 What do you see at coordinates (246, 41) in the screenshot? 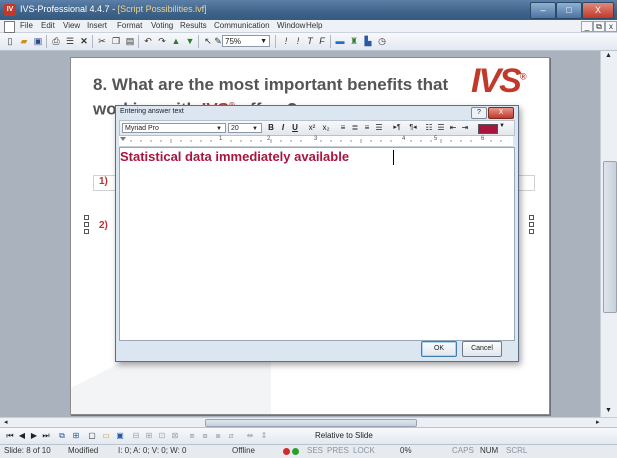
I see `zoom-select: 75% ▼` at bounding box center [246, 41].